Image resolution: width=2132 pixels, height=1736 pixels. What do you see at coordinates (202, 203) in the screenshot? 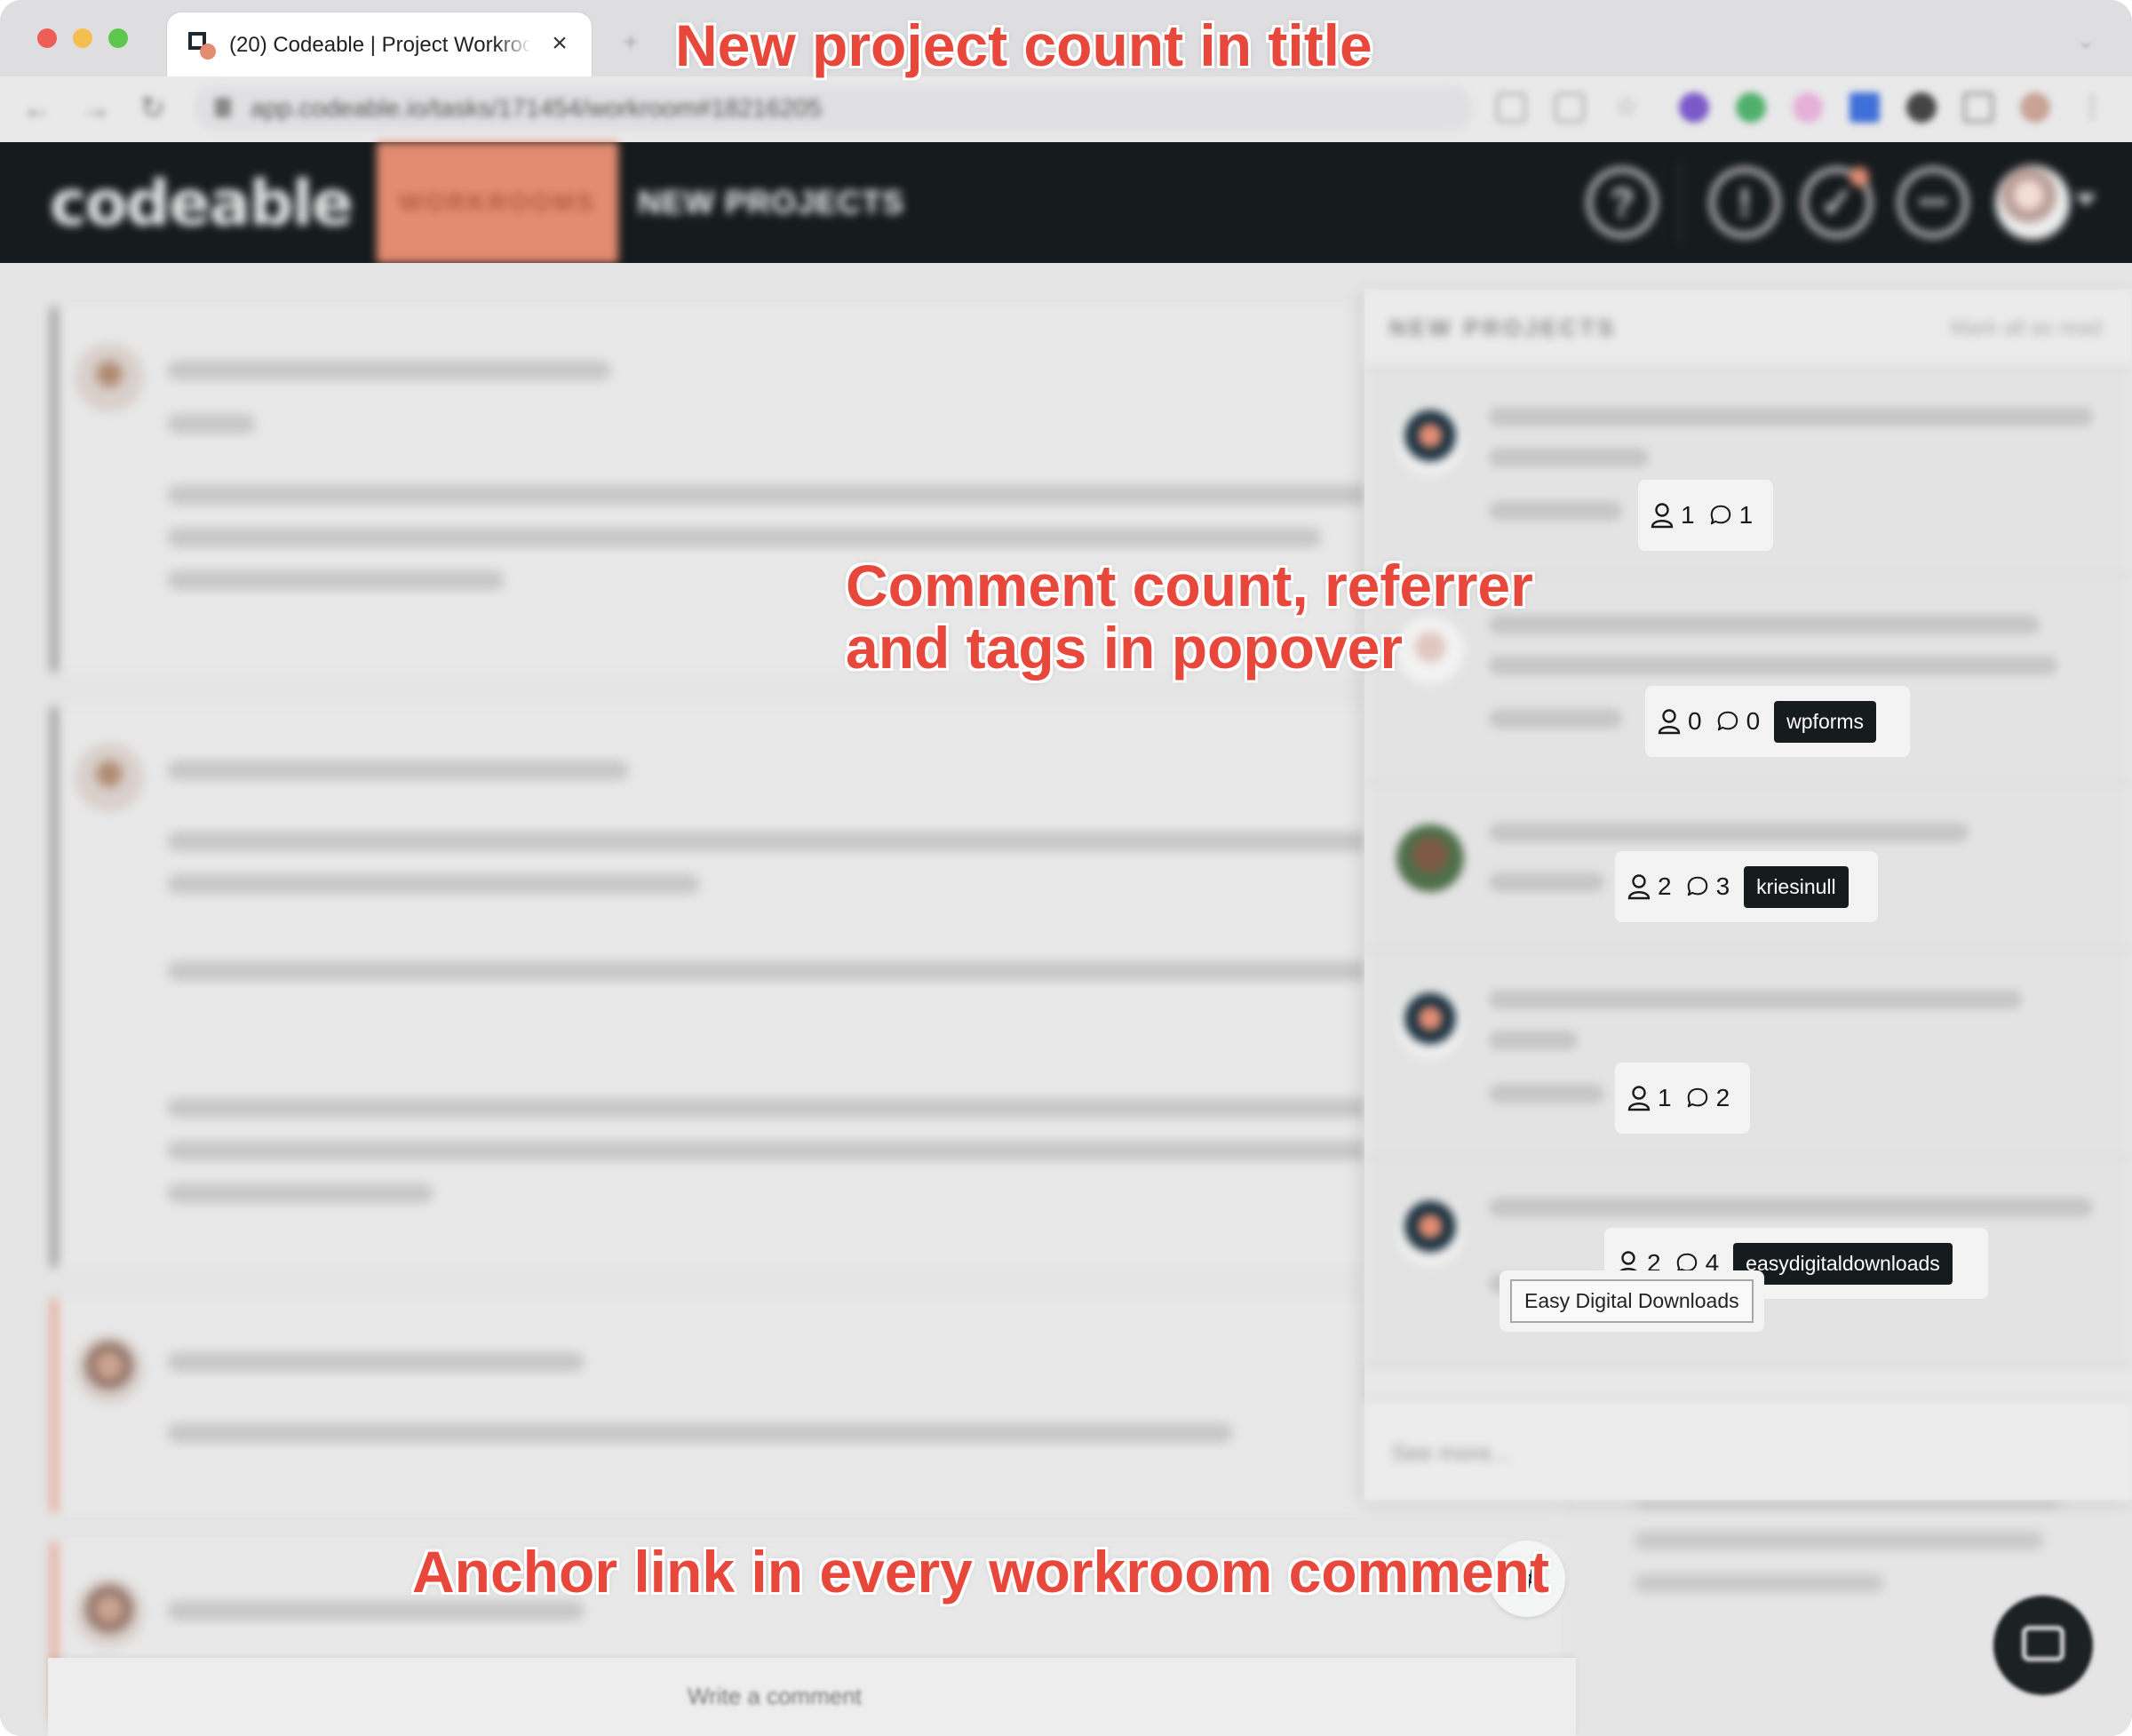
I see `codeable-logo: codeable` at bounding box center [202, 203].